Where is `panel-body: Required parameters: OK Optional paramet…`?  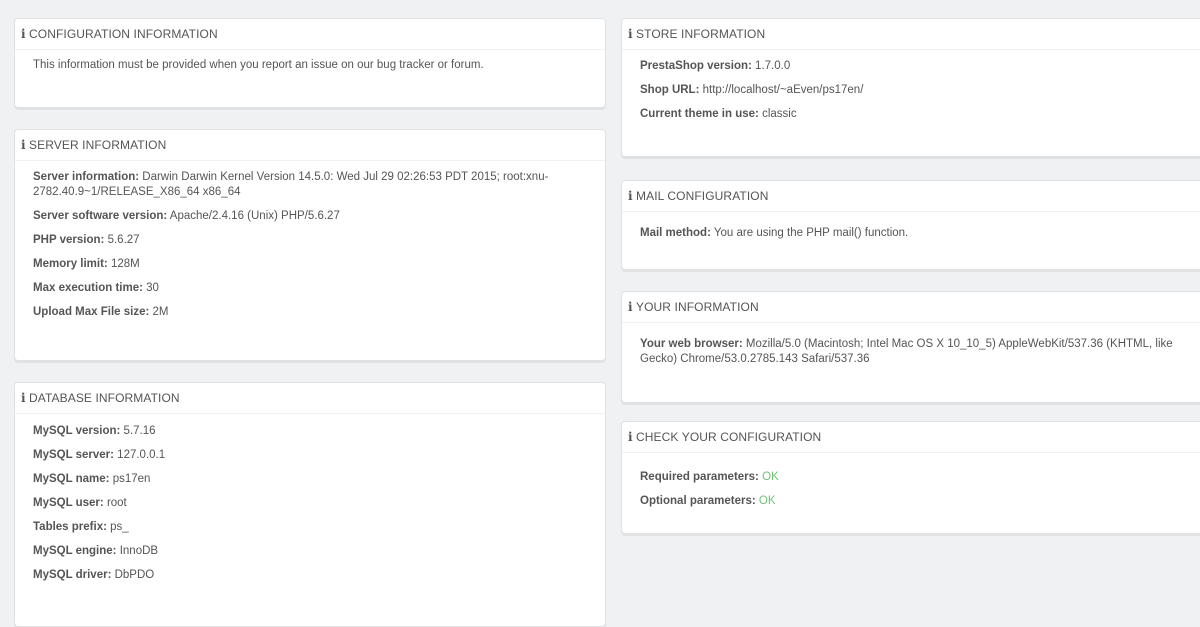 panel-body: Required parameters: OK Optional paramet… is located at coordinates (911, 488).